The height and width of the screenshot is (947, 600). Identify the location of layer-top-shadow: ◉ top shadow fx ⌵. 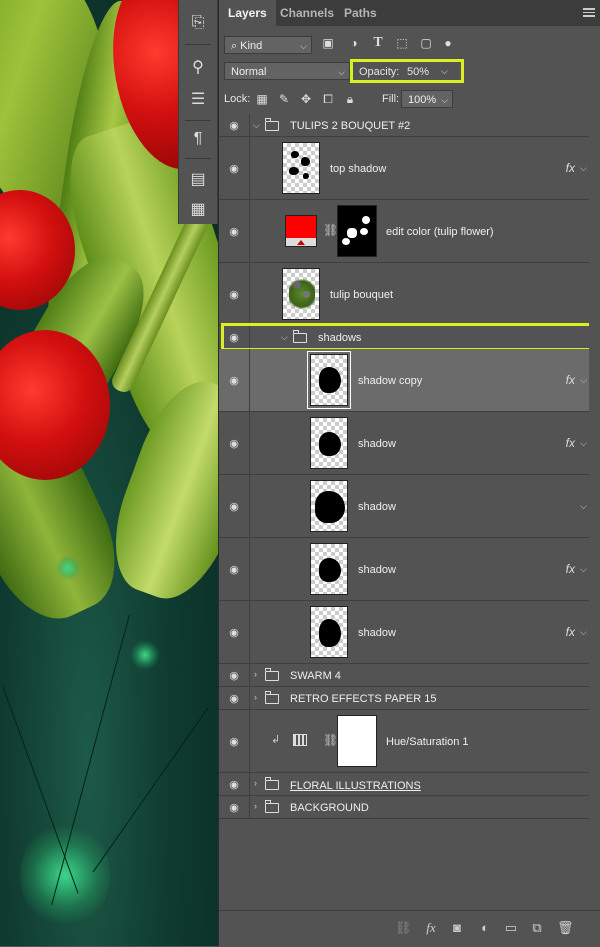
(404, 168).